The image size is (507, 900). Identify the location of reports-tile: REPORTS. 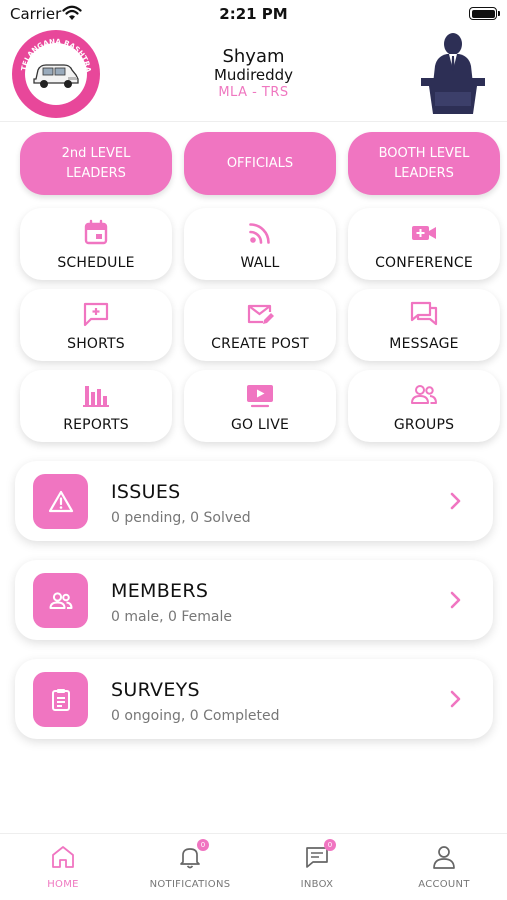
(96, 406).